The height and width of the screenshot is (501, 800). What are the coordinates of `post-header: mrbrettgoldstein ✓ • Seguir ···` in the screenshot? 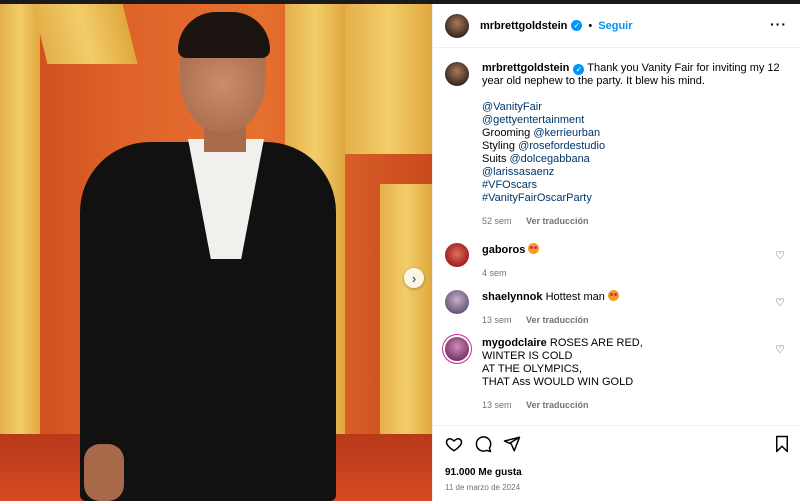 It's located at (616, 26).